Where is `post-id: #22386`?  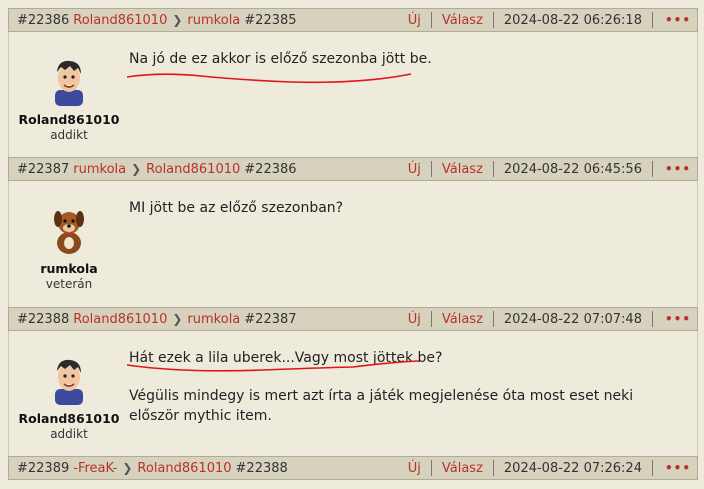 post-id: #22386 is located at coordinates (43, 20).